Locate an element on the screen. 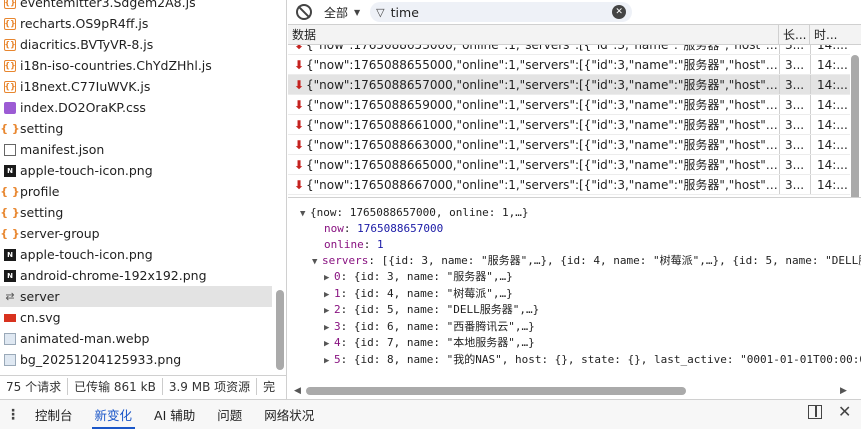 The image size is (861, 429). js-file-icon: {} is located at coordinates (10, 4).